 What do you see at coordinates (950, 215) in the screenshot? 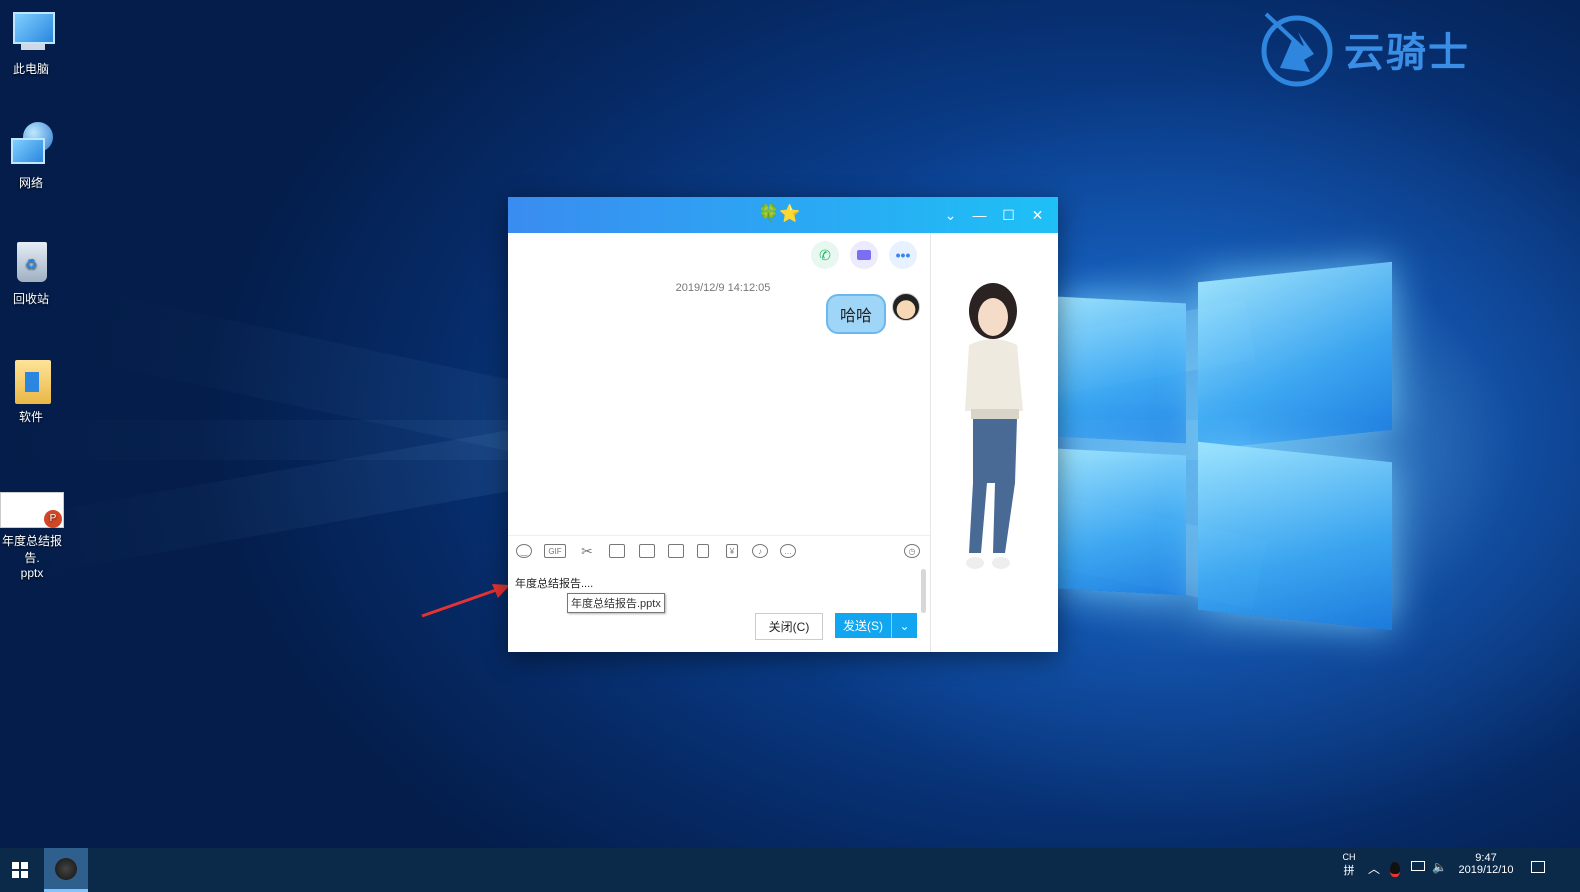
I see `chevron-down-icon: ⌄` at bounding box center [950, 215].